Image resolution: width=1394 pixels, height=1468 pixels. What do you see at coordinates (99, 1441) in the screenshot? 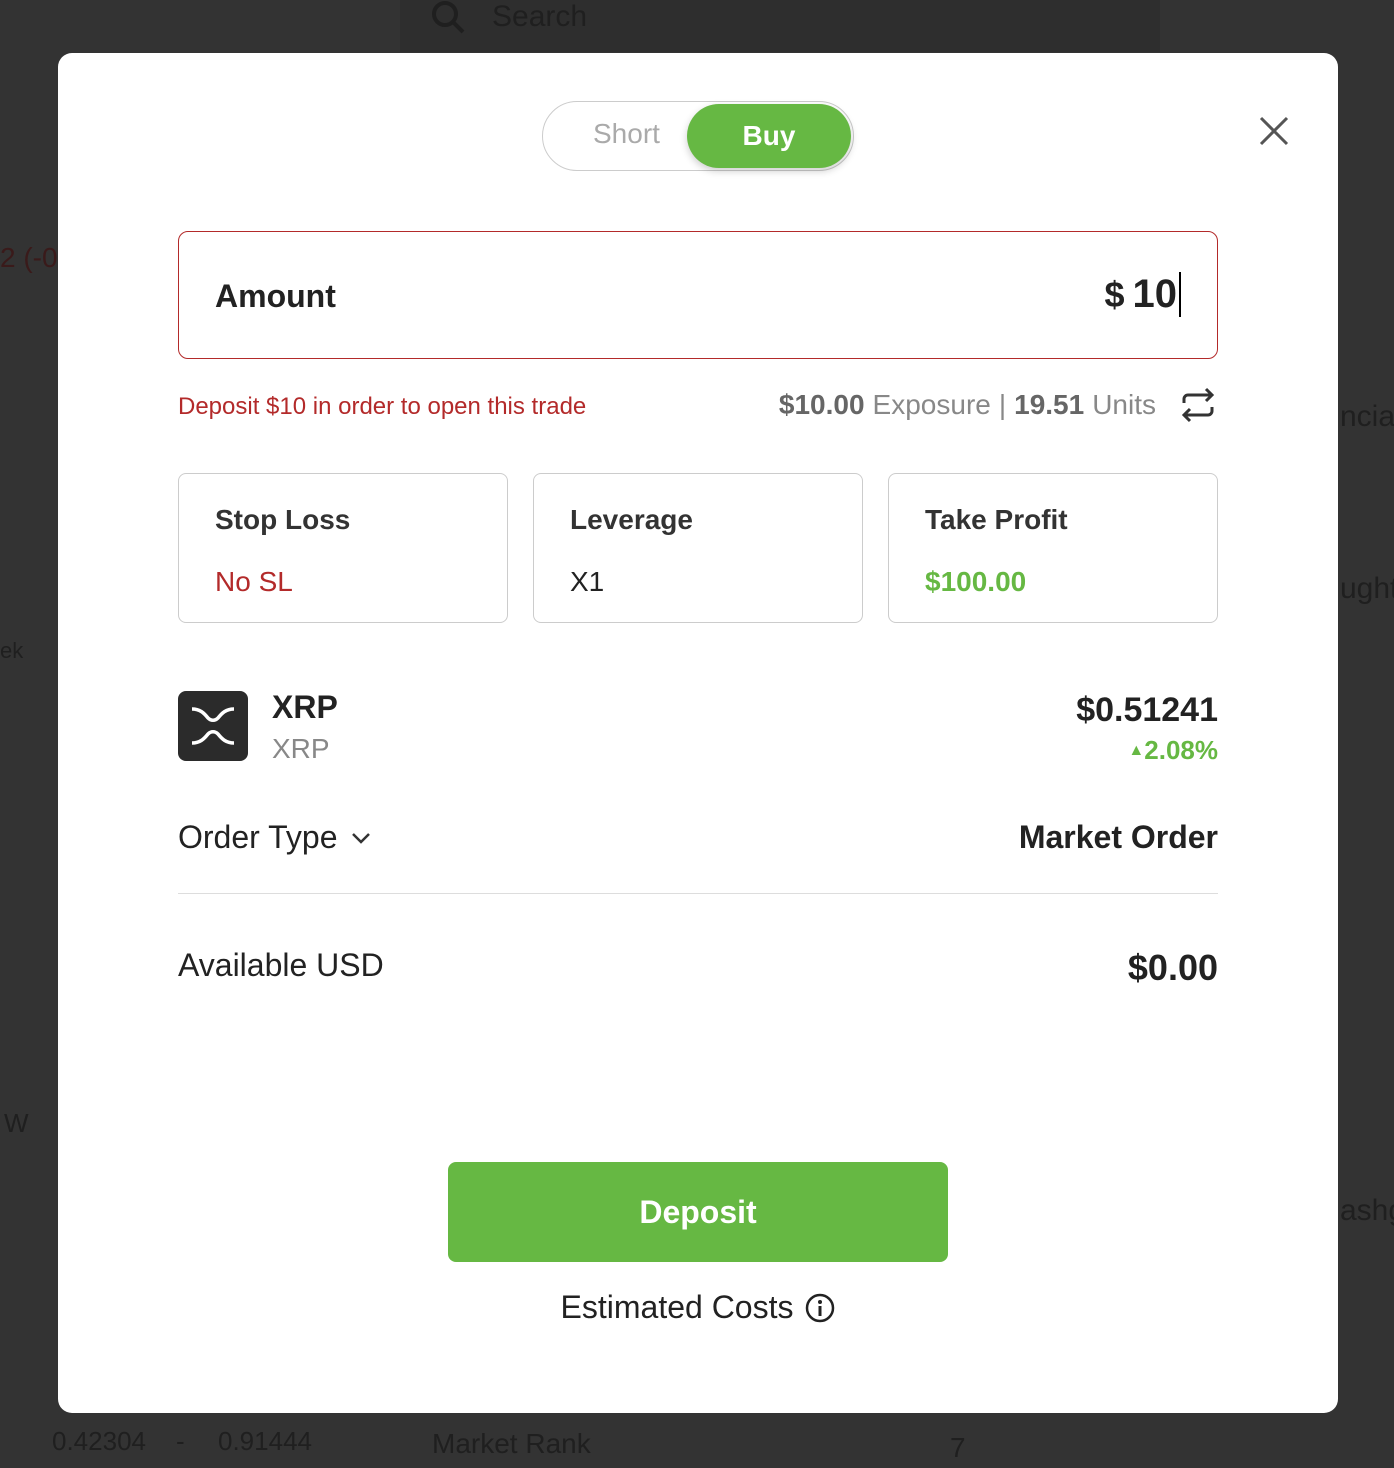
I see `bg-range-low: 0.42304` at bounding box center [99, 1441].